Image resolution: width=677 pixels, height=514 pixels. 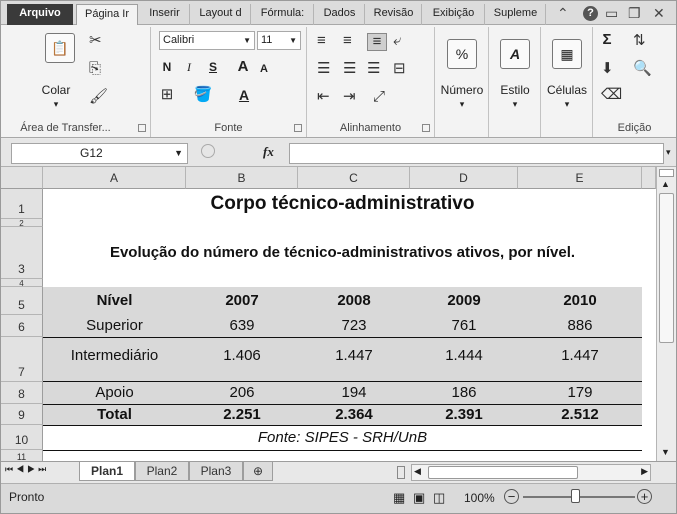 What do you see at coordinates (516, 14) in the screenshot?
I see `tab-suplementos: Supleme` at bounding box center [516, 14].